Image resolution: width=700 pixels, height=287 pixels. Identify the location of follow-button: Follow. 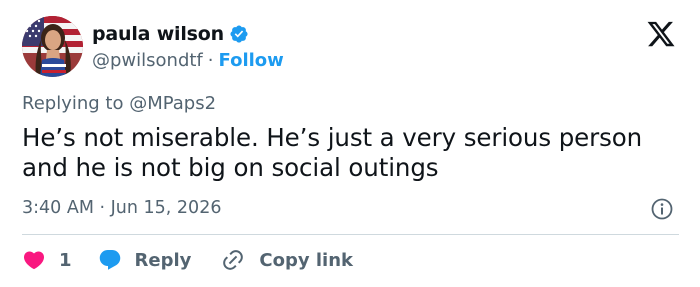
(251, 60).